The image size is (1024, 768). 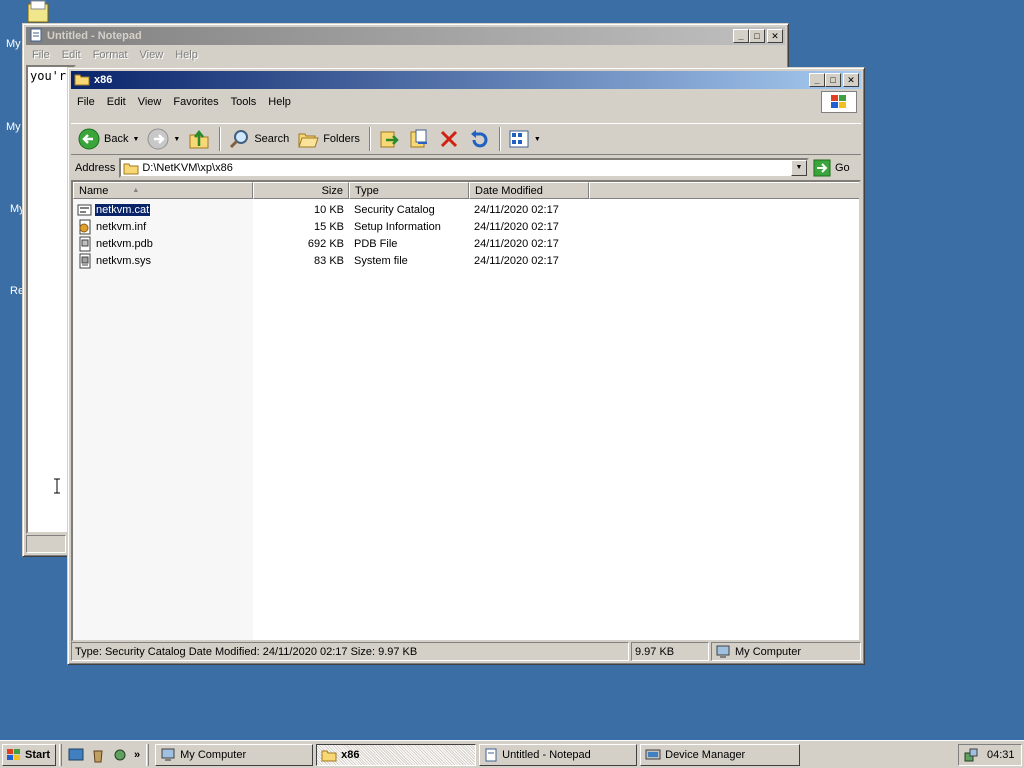 I want to click on settings-icon, so click(x=120, y=755).